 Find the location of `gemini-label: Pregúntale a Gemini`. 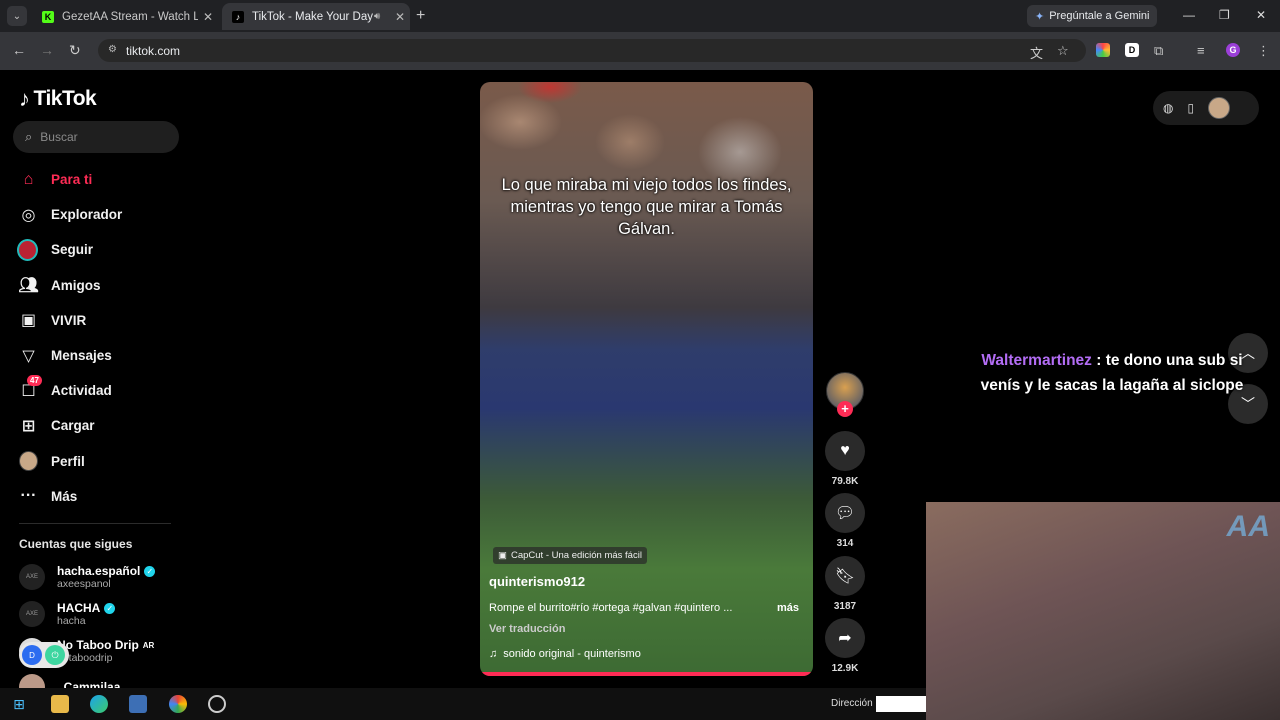

gemini-label: Pregúntale a Gemini is located at coordinates (1099, 16).